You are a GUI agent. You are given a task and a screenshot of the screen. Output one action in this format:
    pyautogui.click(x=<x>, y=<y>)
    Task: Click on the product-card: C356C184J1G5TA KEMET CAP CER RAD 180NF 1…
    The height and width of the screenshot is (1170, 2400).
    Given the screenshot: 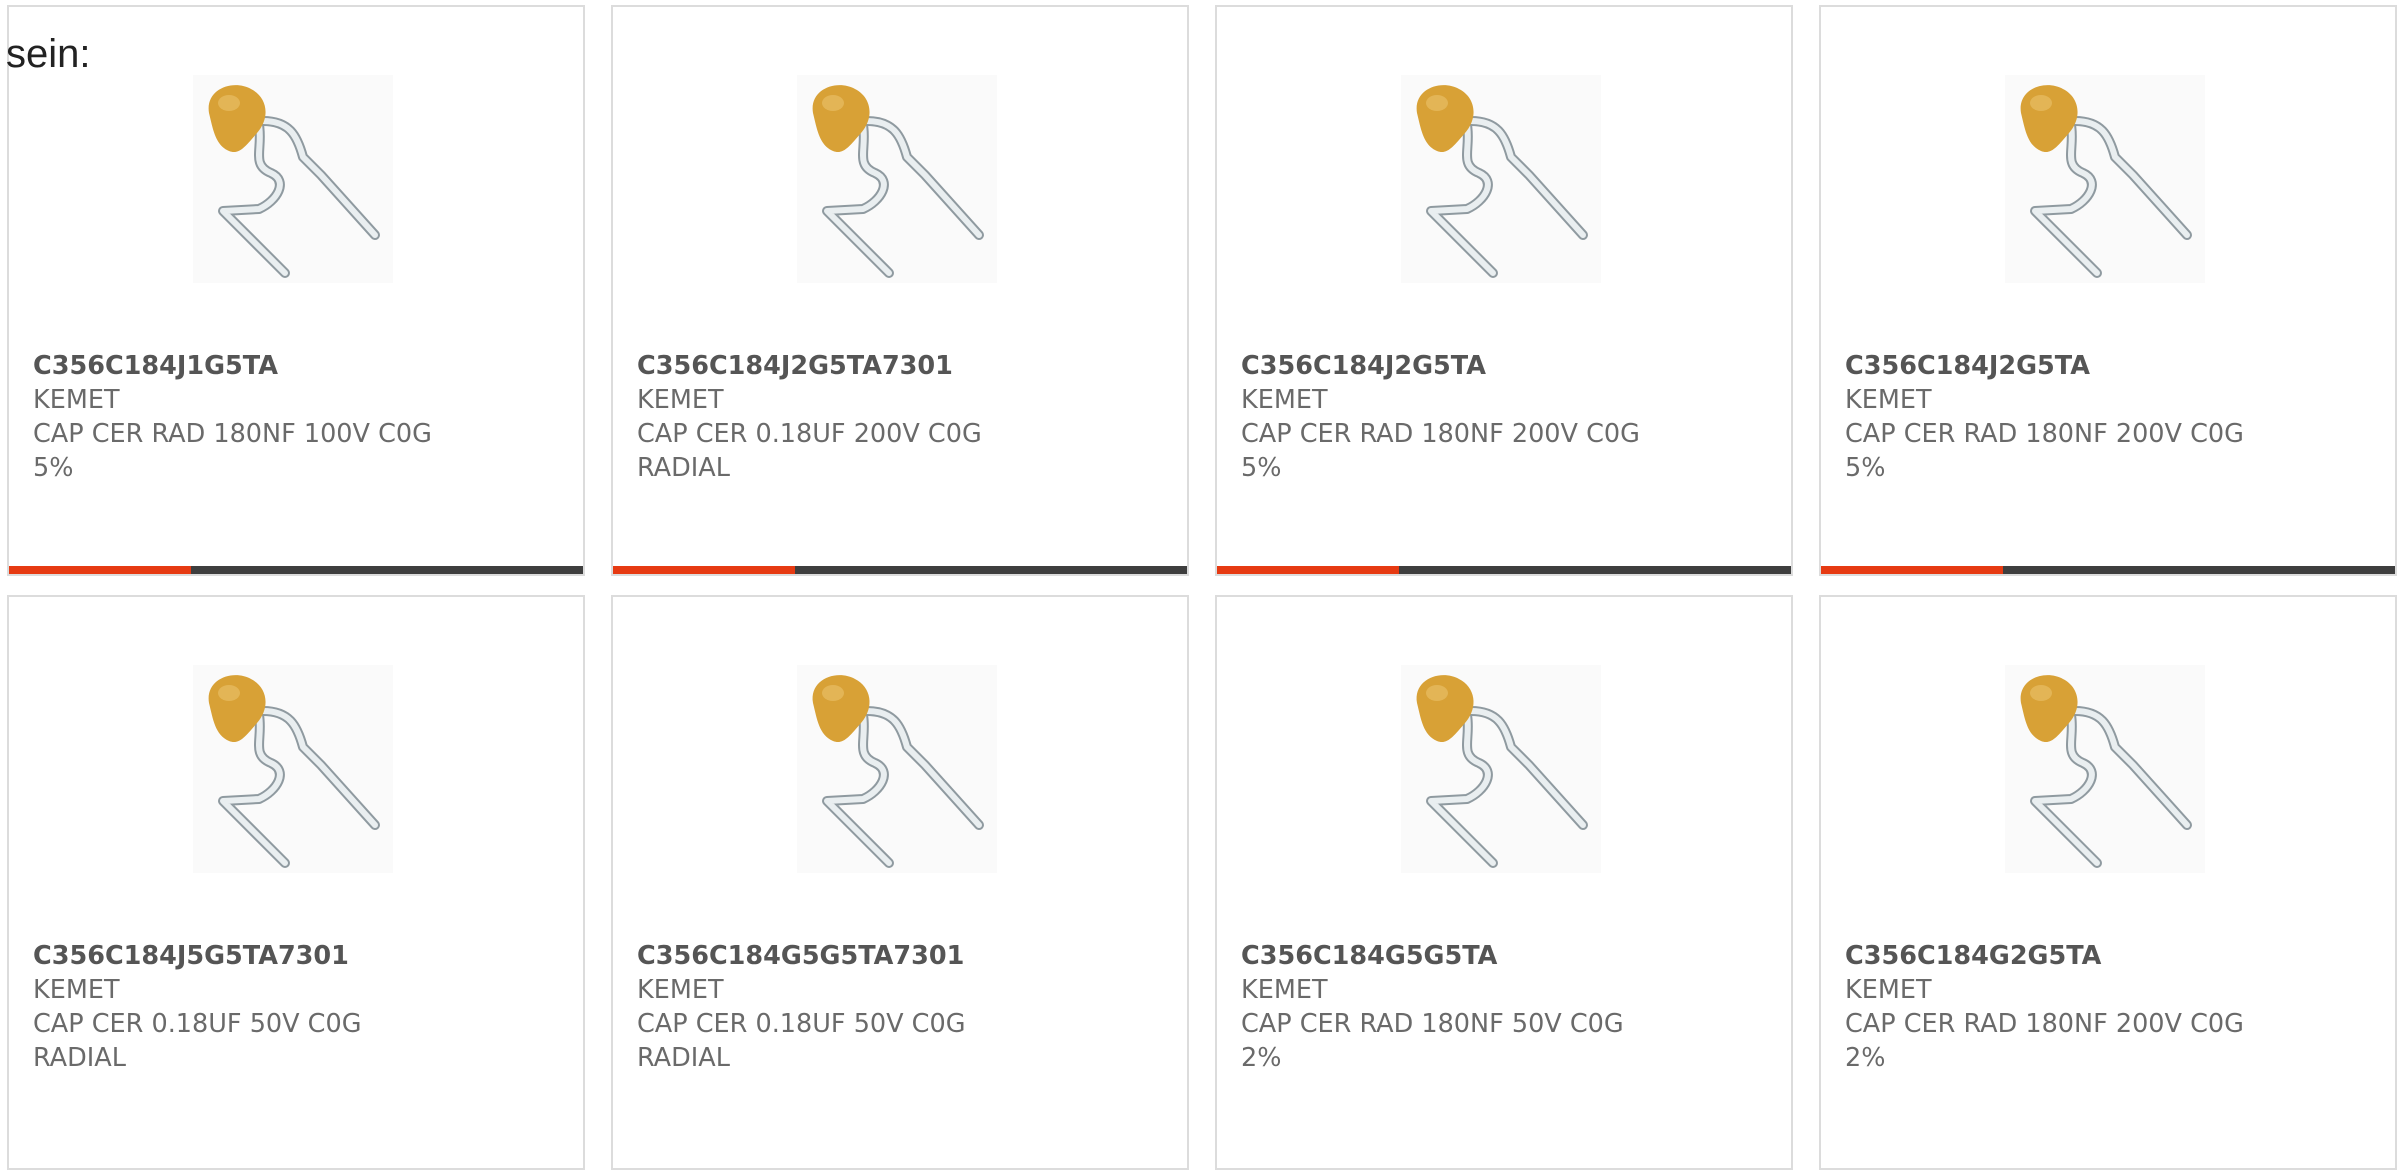 What is the action you would take?
    pyautogui.click(x=296, y=290)
    